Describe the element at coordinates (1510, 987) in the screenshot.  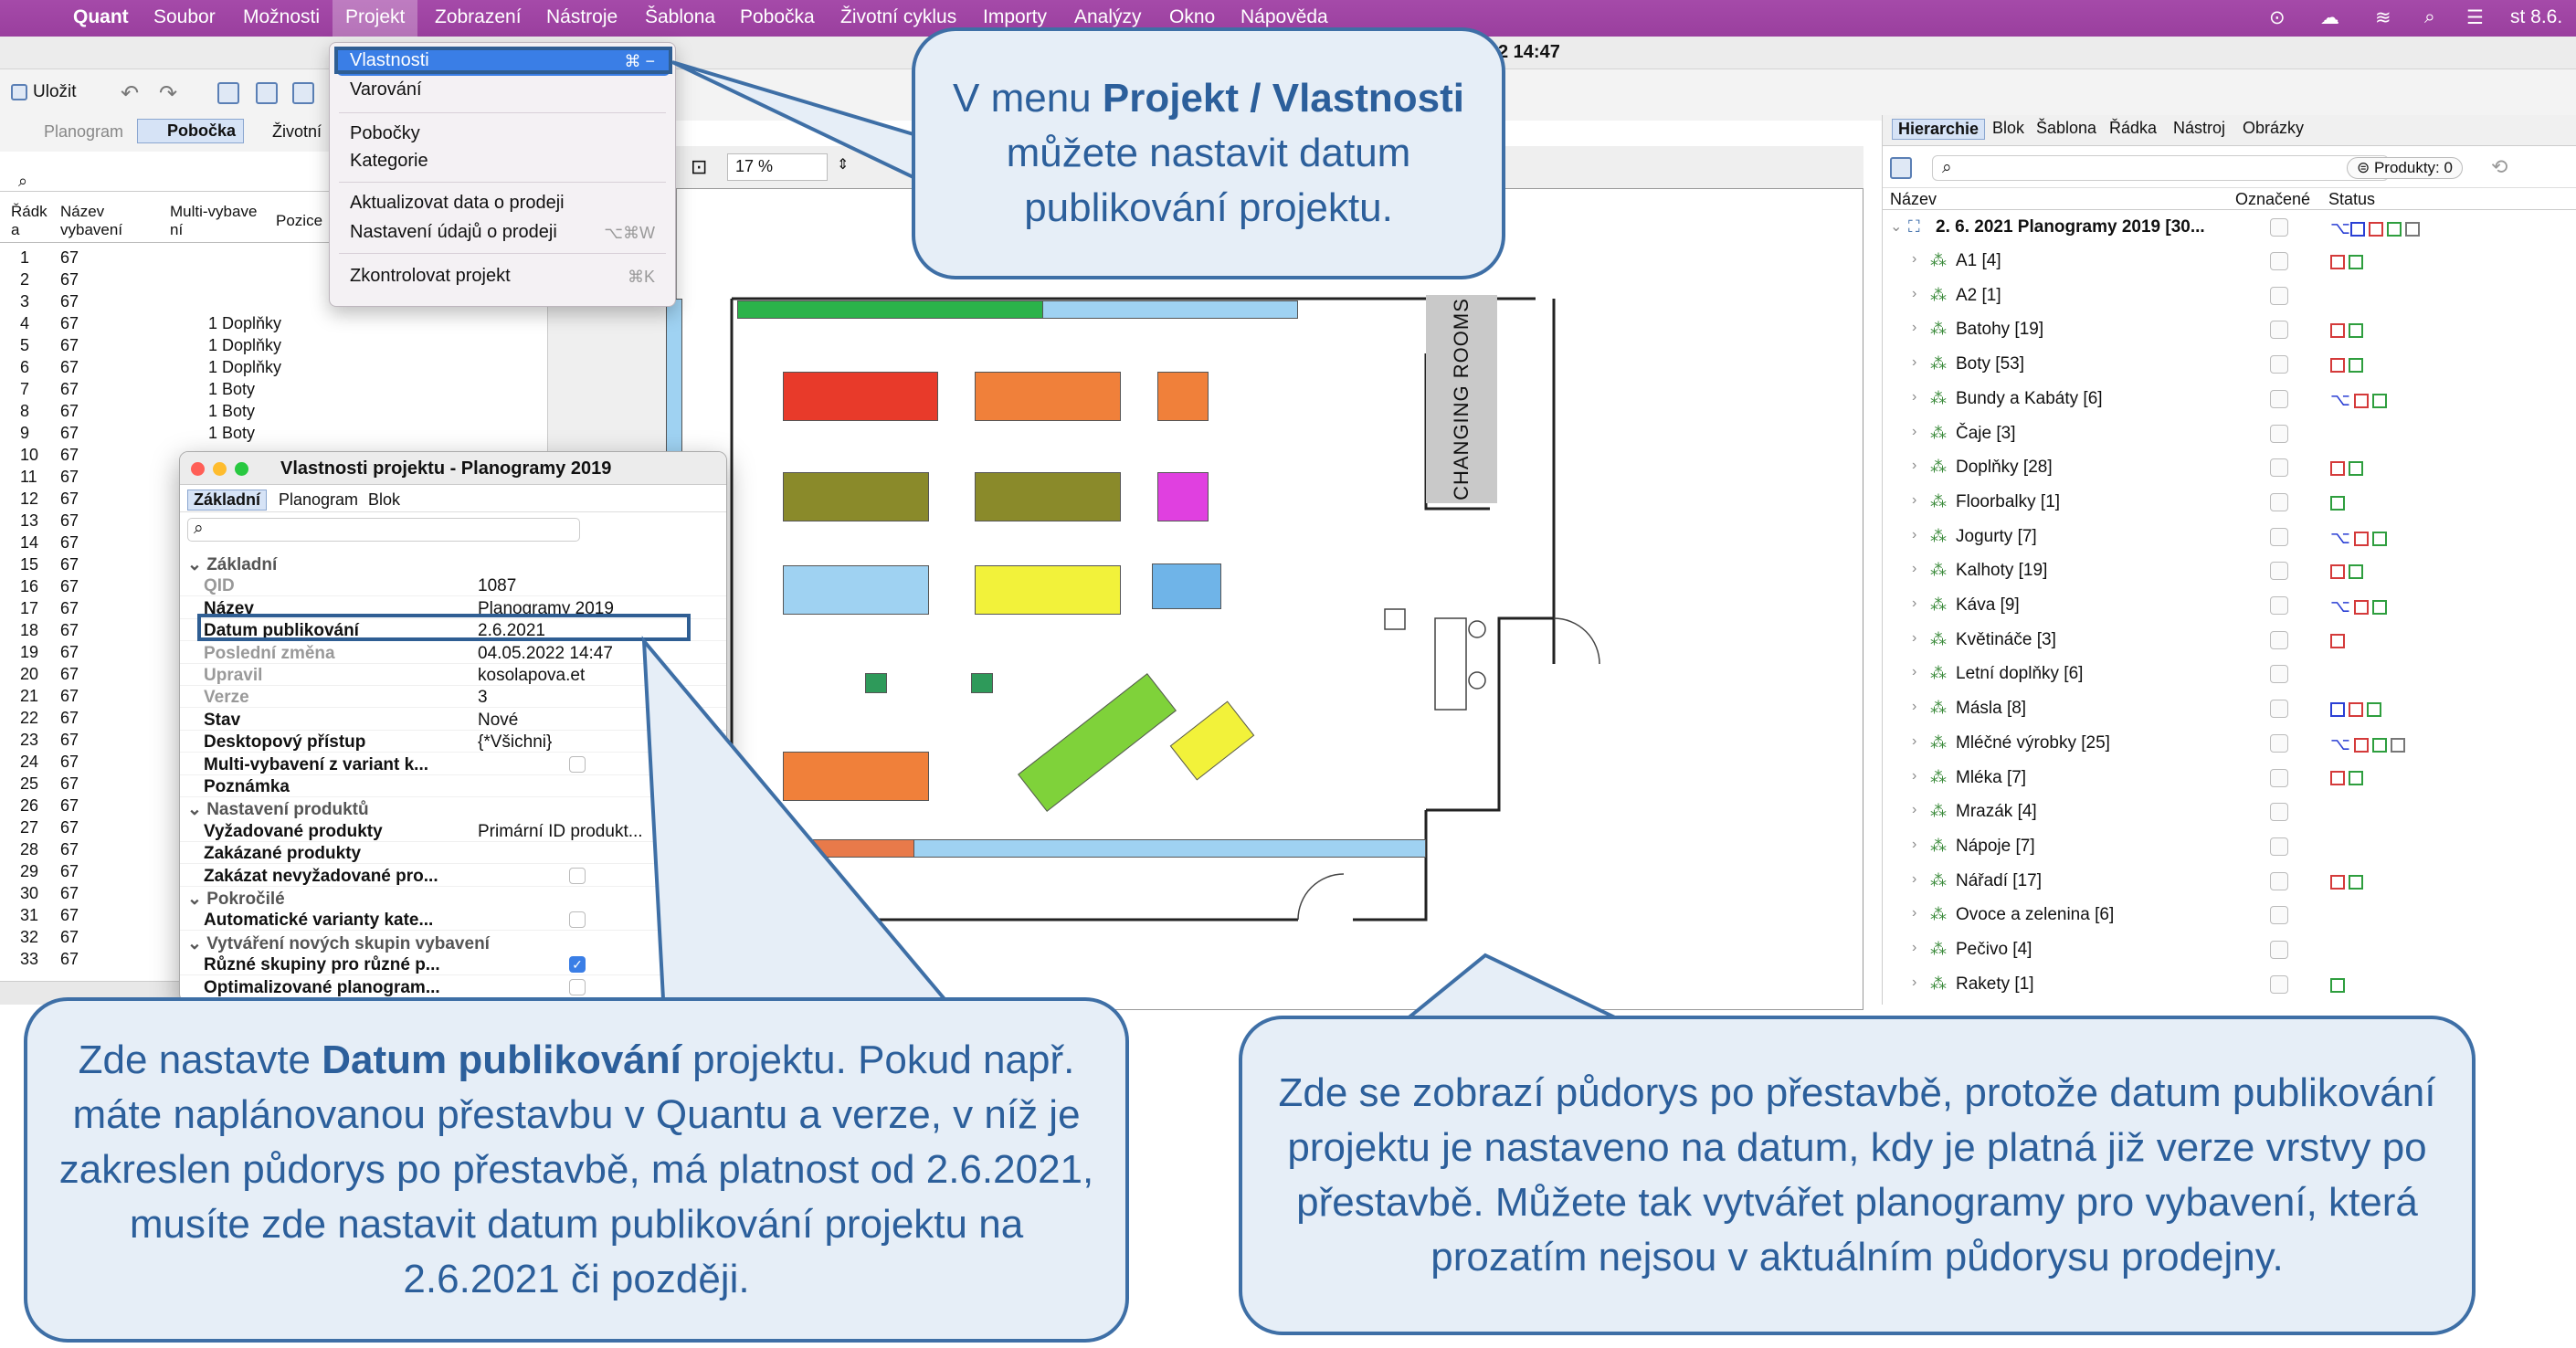
I see `pointer-right` at that location.